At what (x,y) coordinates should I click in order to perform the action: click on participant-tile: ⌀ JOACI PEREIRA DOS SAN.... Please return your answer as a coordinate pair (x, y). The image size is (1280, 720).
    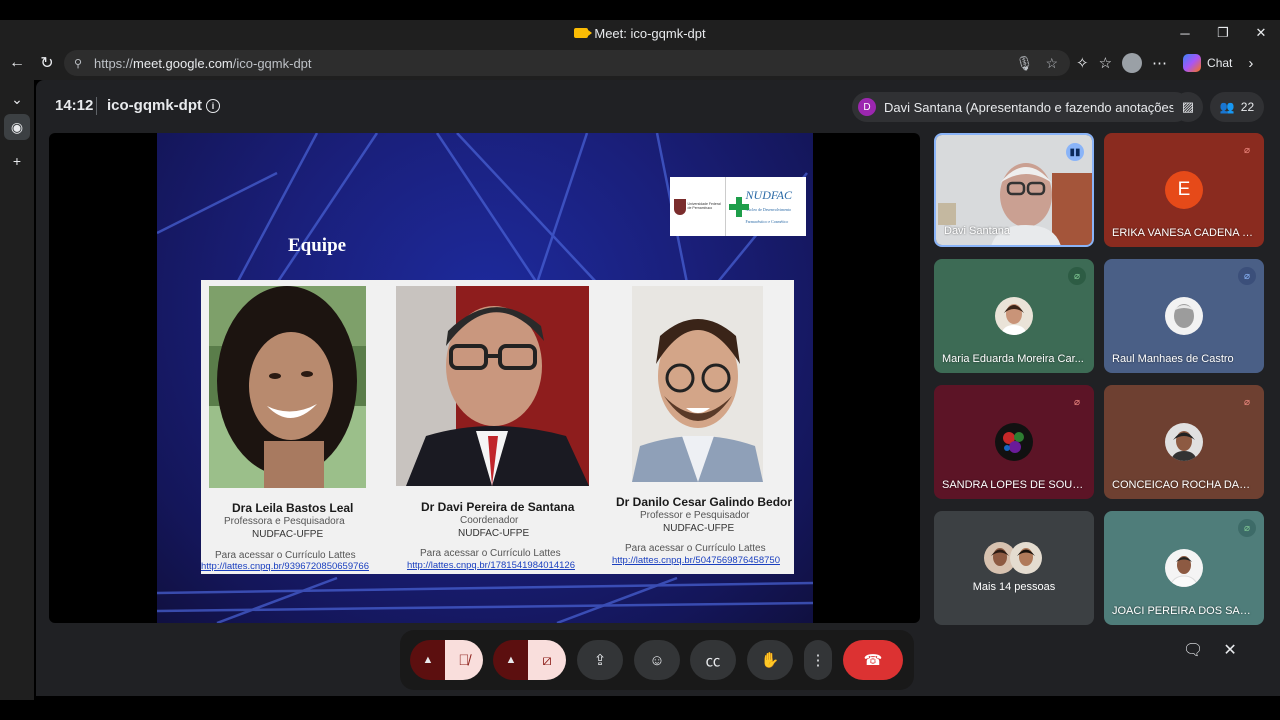
    Looking at the image, I should click on (1184, 568).